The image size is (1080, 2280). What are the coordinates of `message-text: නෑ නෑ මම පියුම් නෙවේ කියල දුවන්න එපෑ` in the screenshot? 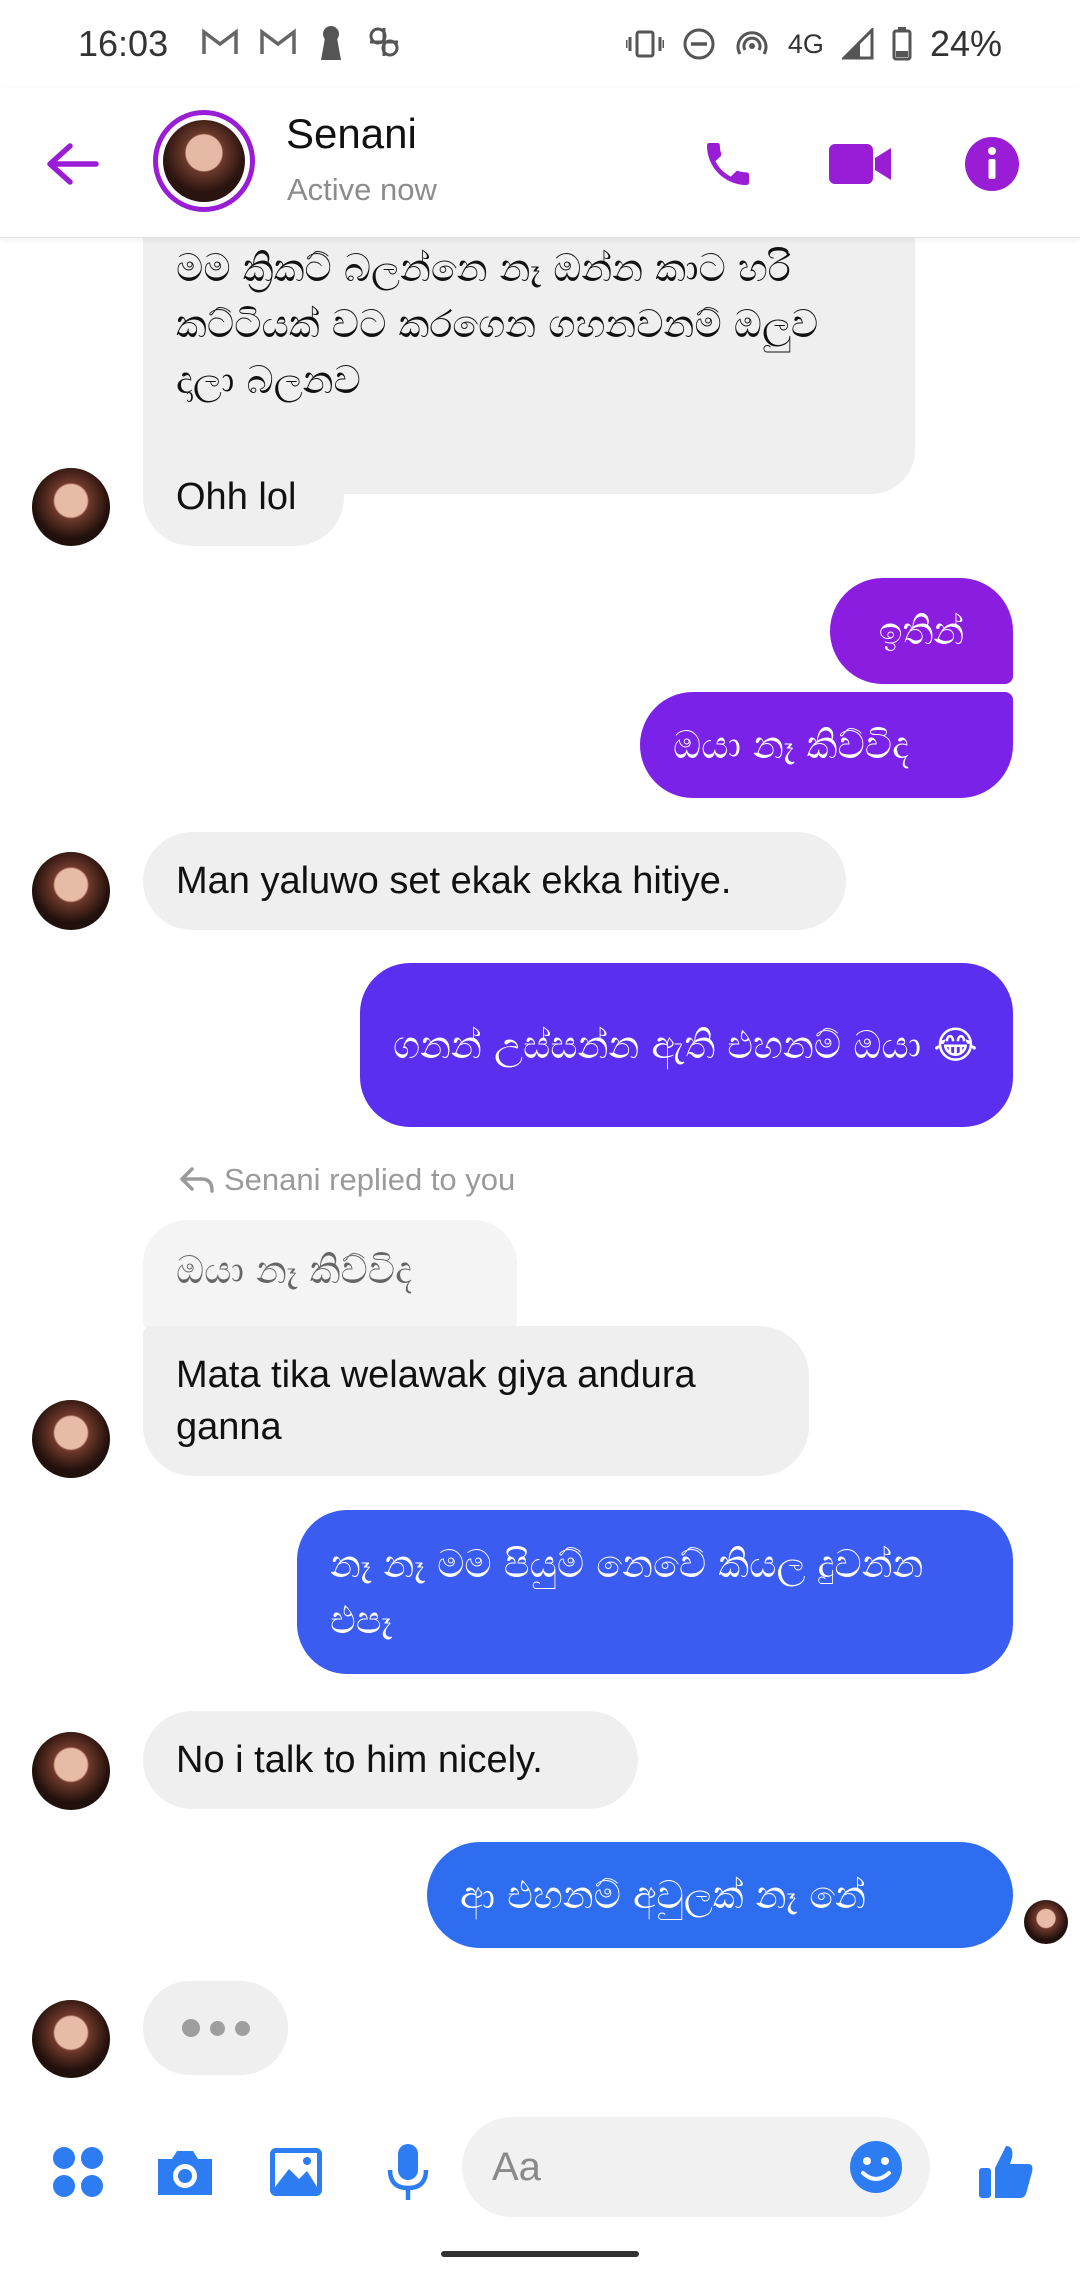 It's located at (627, 1592).